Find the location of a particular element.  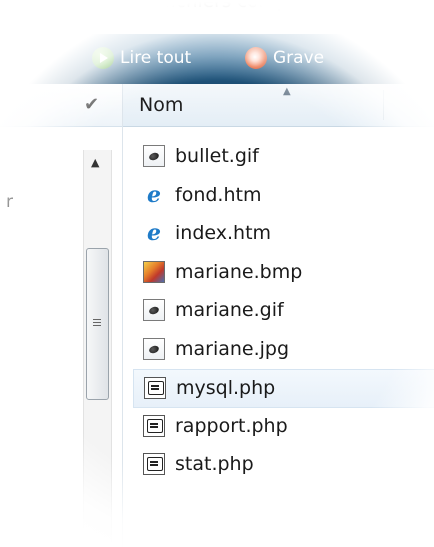

file-row: mariane.bmp is located at coordinates (278, 273).